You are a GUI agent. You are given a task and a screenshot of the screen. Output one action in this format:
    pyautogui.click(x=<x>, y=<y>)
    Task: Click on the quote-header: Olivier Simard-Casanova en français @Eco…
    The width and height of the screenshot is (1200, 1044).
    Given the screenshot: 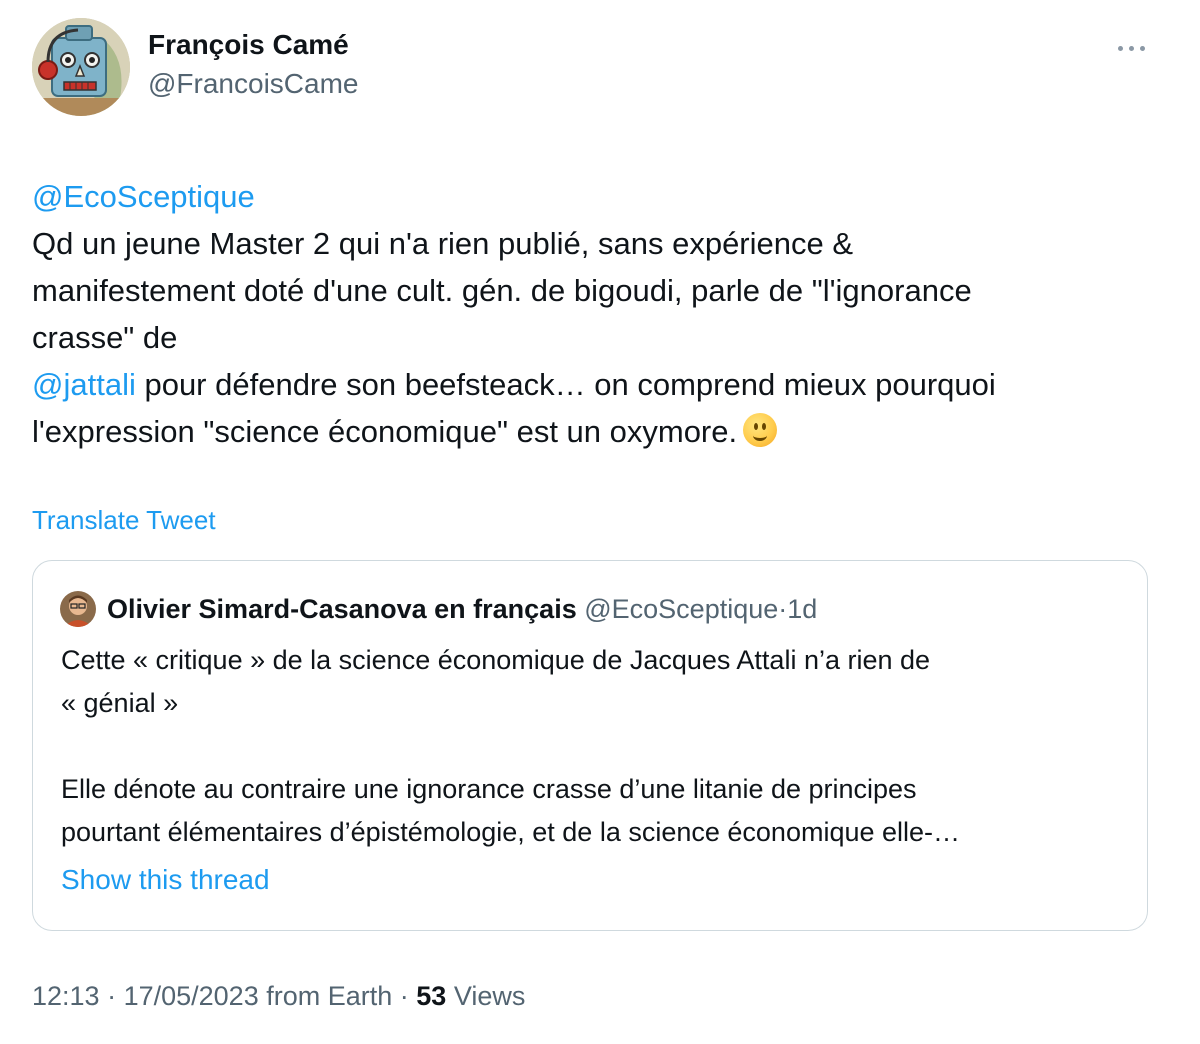 What is the action you would take?
    pyautogui.click(x=462, y=609)
    